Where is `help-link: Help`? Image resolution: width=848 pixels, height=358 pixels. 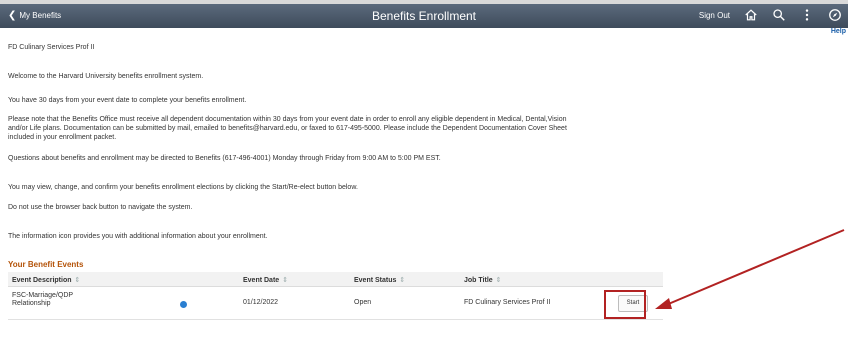
help-link: Help is located at coordinates (838, 31).